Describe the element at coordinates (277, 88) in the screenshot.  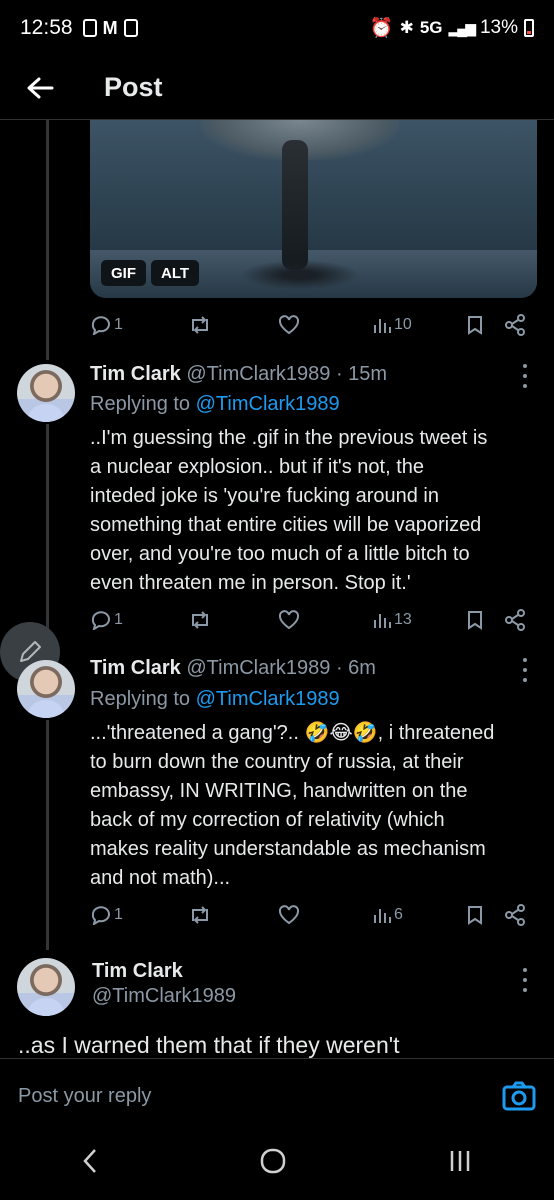
I see `app-bar: Post` at that location.